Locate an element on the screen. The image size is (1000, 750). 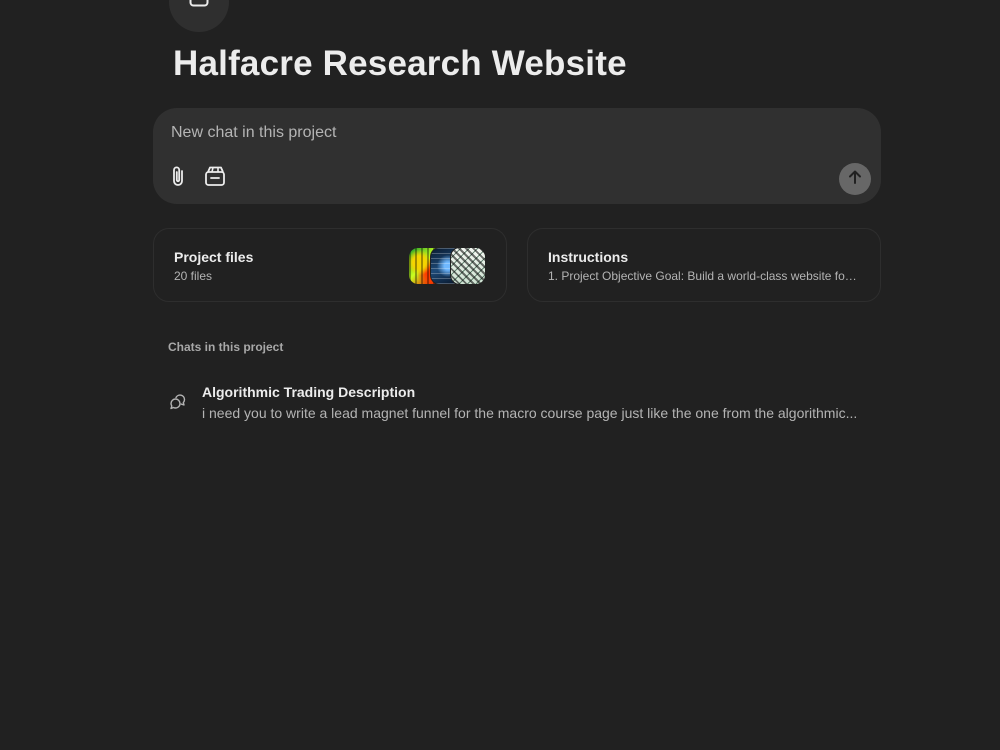
project-avatar is located at coordinates (199, 16).